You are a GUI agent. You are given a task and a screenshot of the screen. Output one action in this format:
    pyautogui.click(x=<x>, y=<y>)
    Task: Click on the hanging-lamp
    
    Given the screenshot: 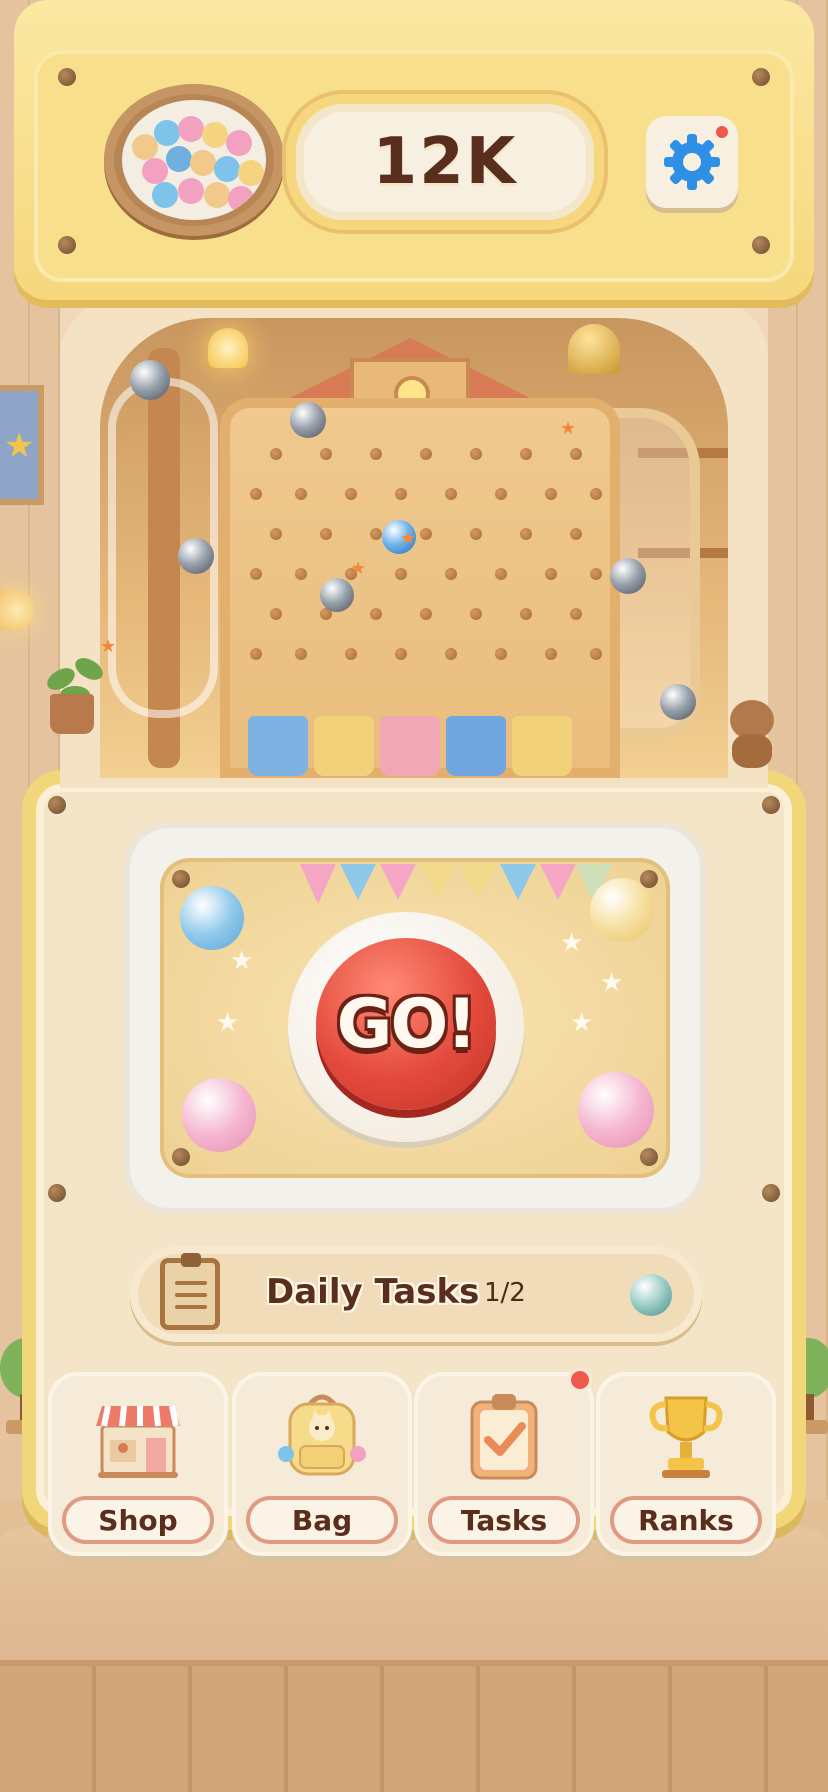 What is the action you would take?
    pyautogui.click(x=228, y=348)
    